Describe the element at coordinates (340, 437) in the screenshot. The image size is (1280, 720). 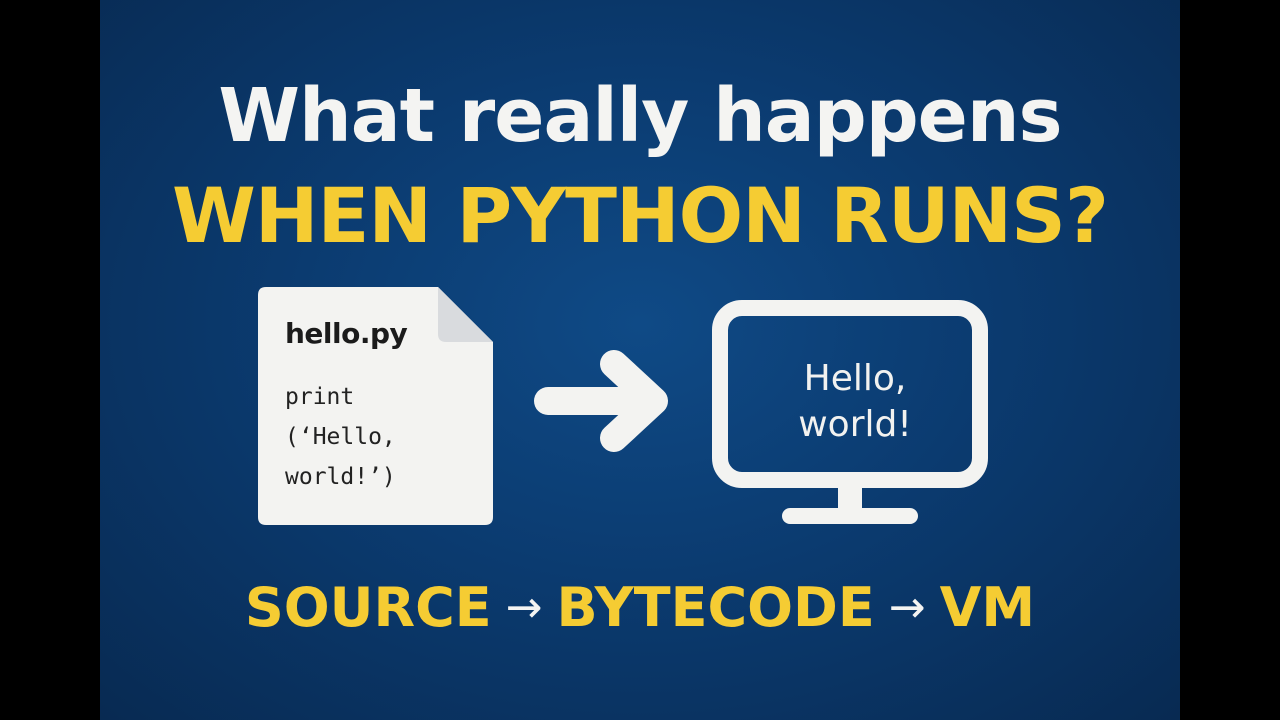
I see `file-code: print (‘Hello, world!’)` at that location.